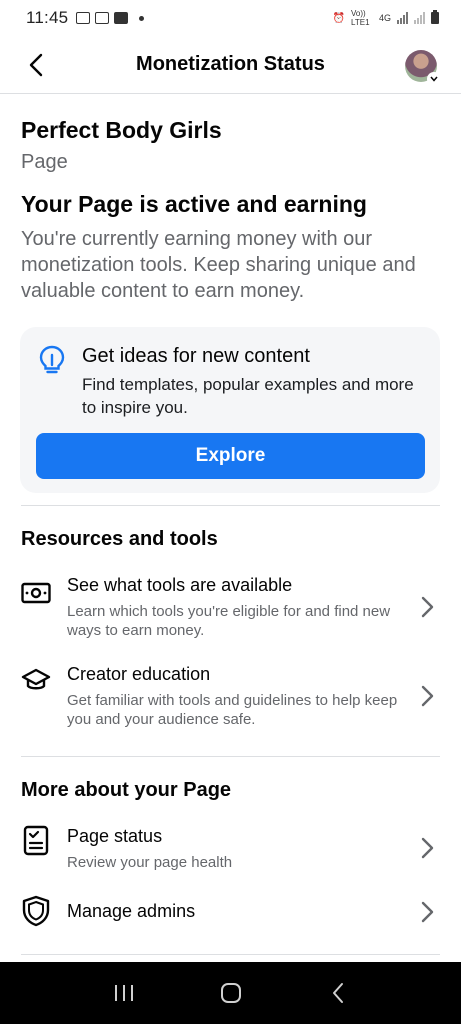  I want to click on chevron-down-icon, so click(434, 79).